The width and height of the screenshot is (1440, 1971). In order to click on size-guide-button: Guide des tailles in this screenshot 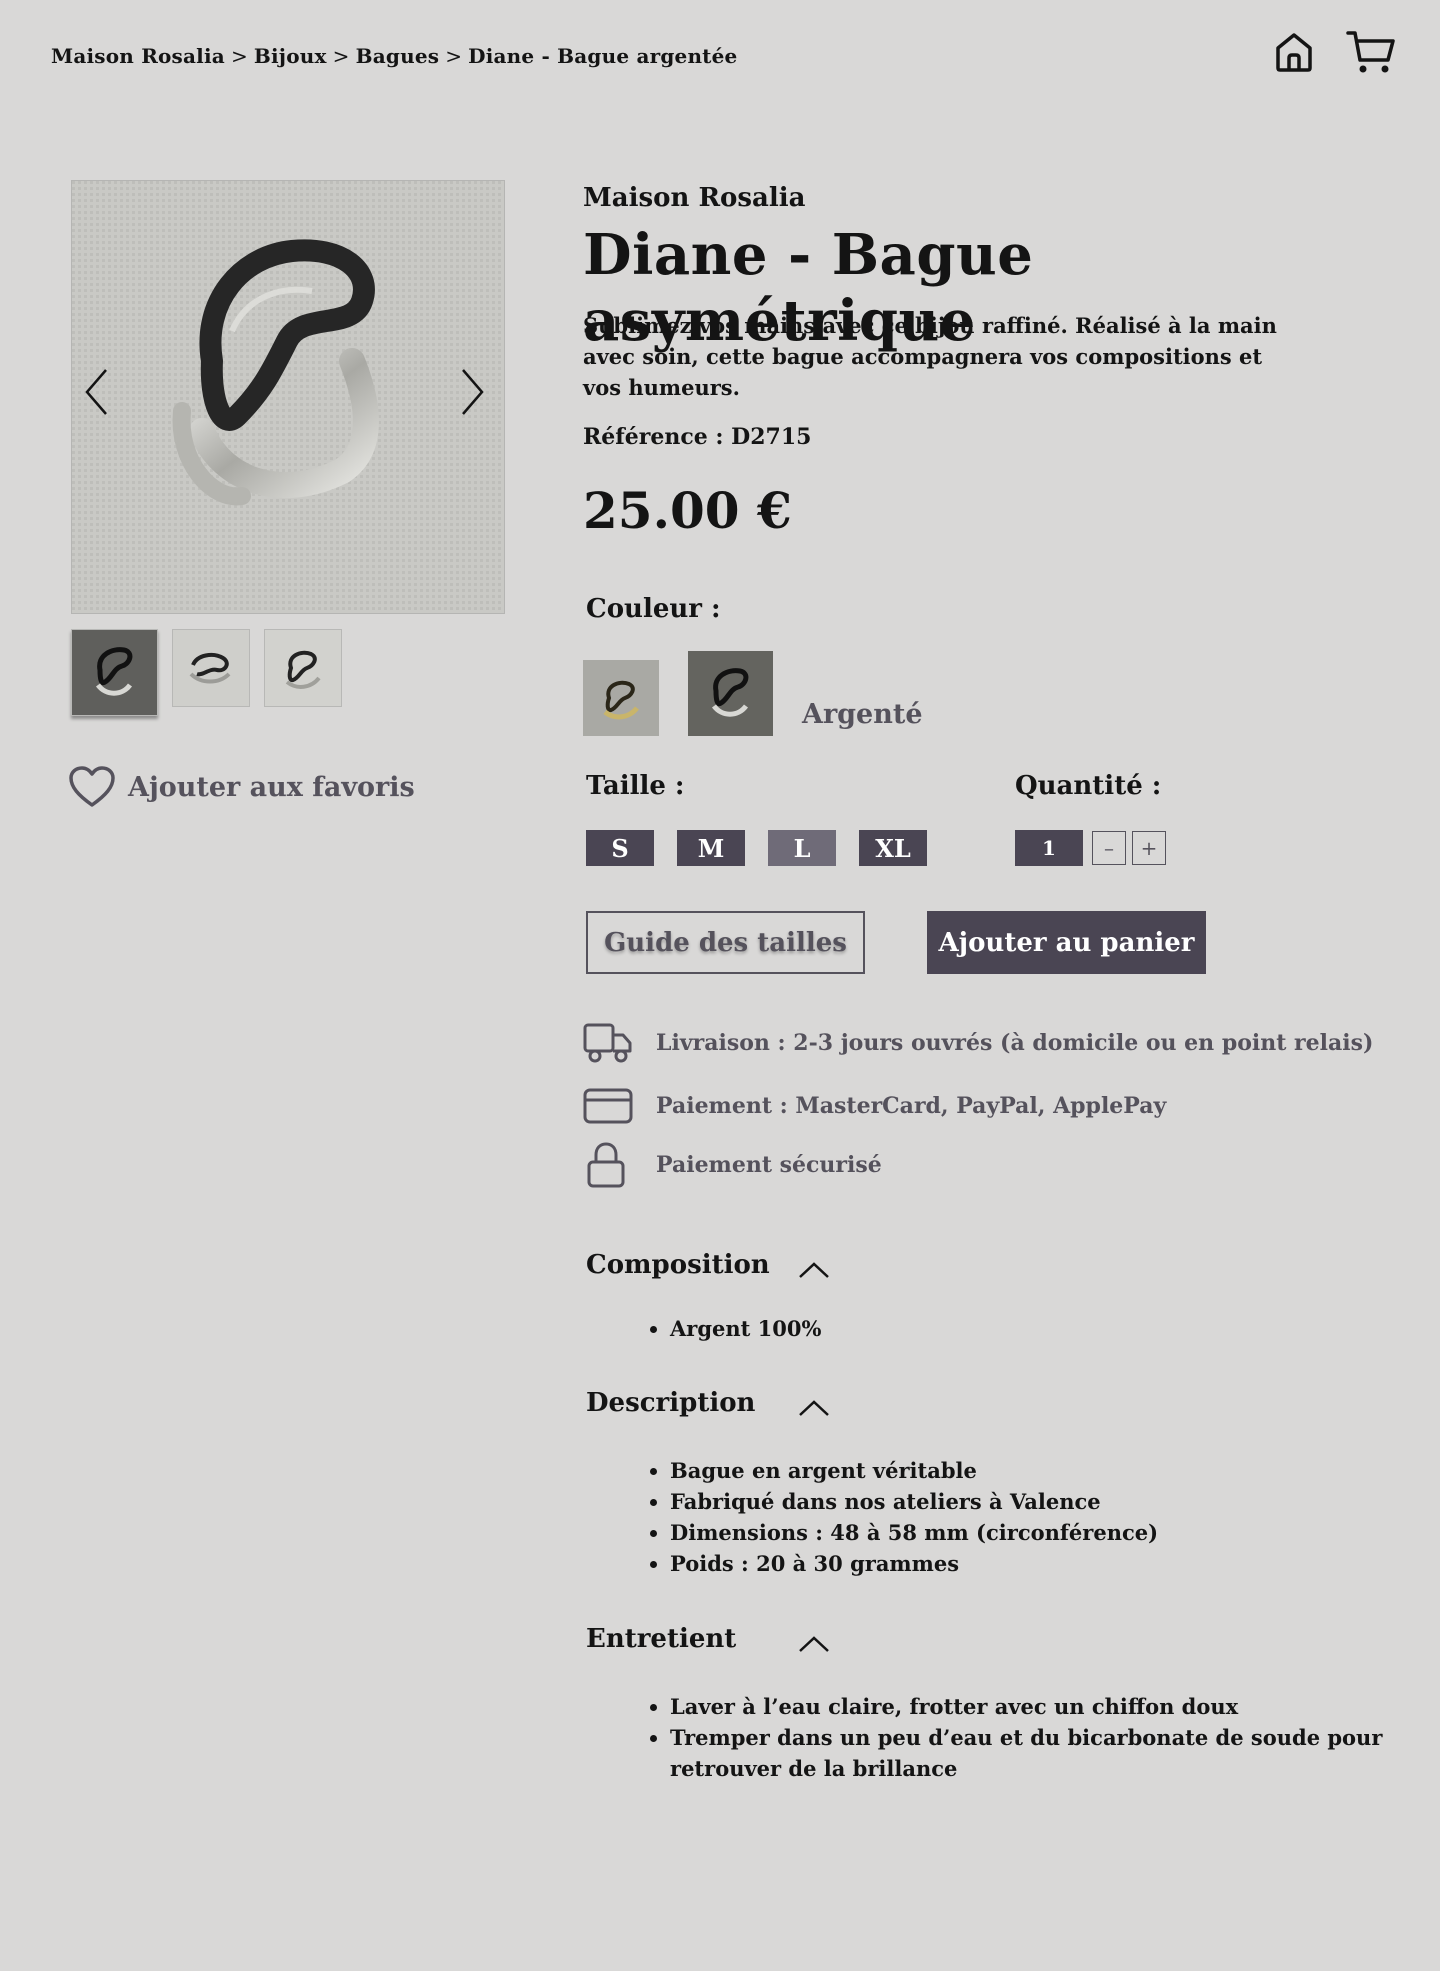, I will do `click(725, 942)`.